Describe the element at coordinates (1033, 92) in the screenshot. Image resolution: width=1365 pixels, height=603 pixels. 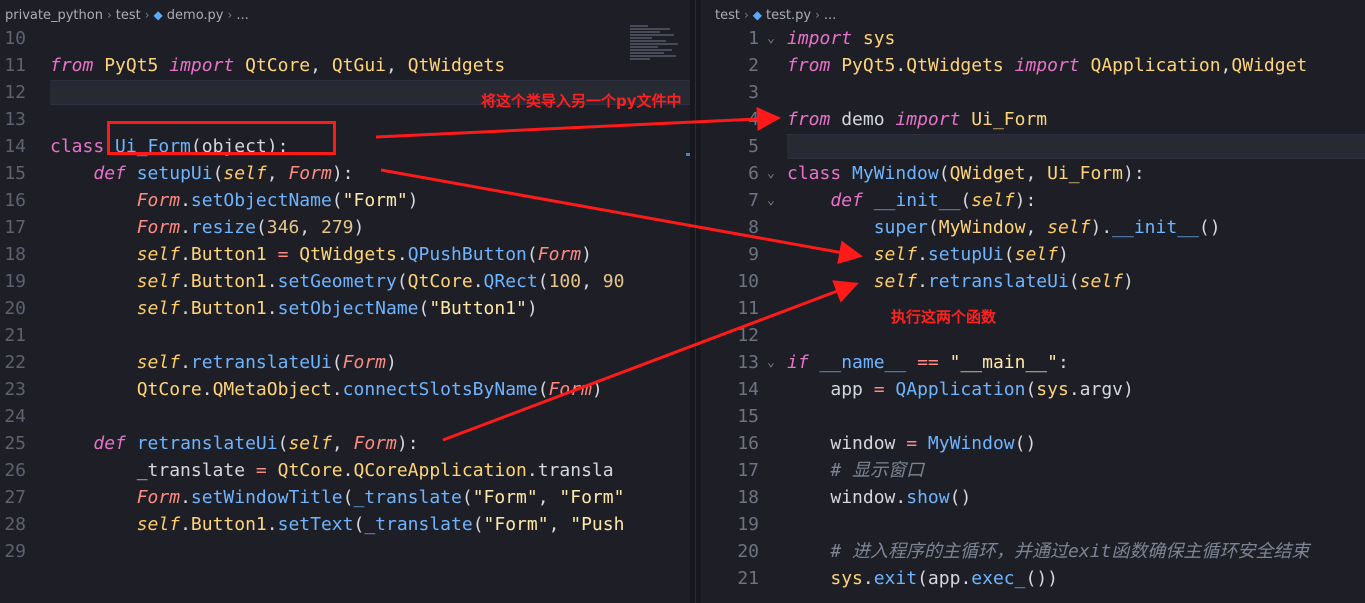
I see `code-line: 3` at that location.